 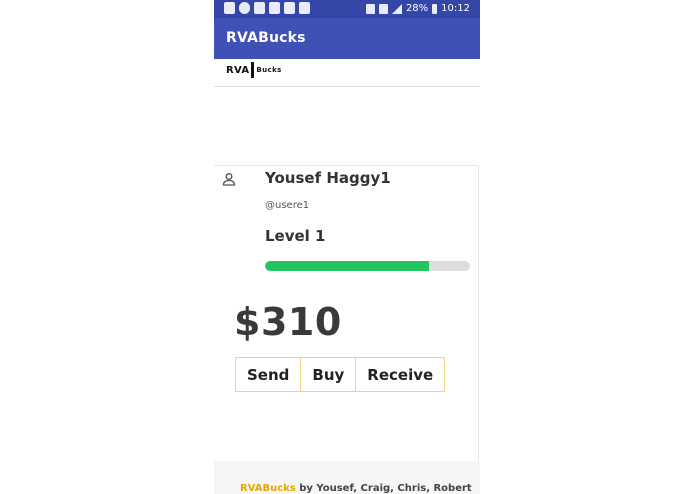 What do you see at coordinates (396, 8) in the screenshot?
I see `signal-icon` at bounding box center [396, 8].